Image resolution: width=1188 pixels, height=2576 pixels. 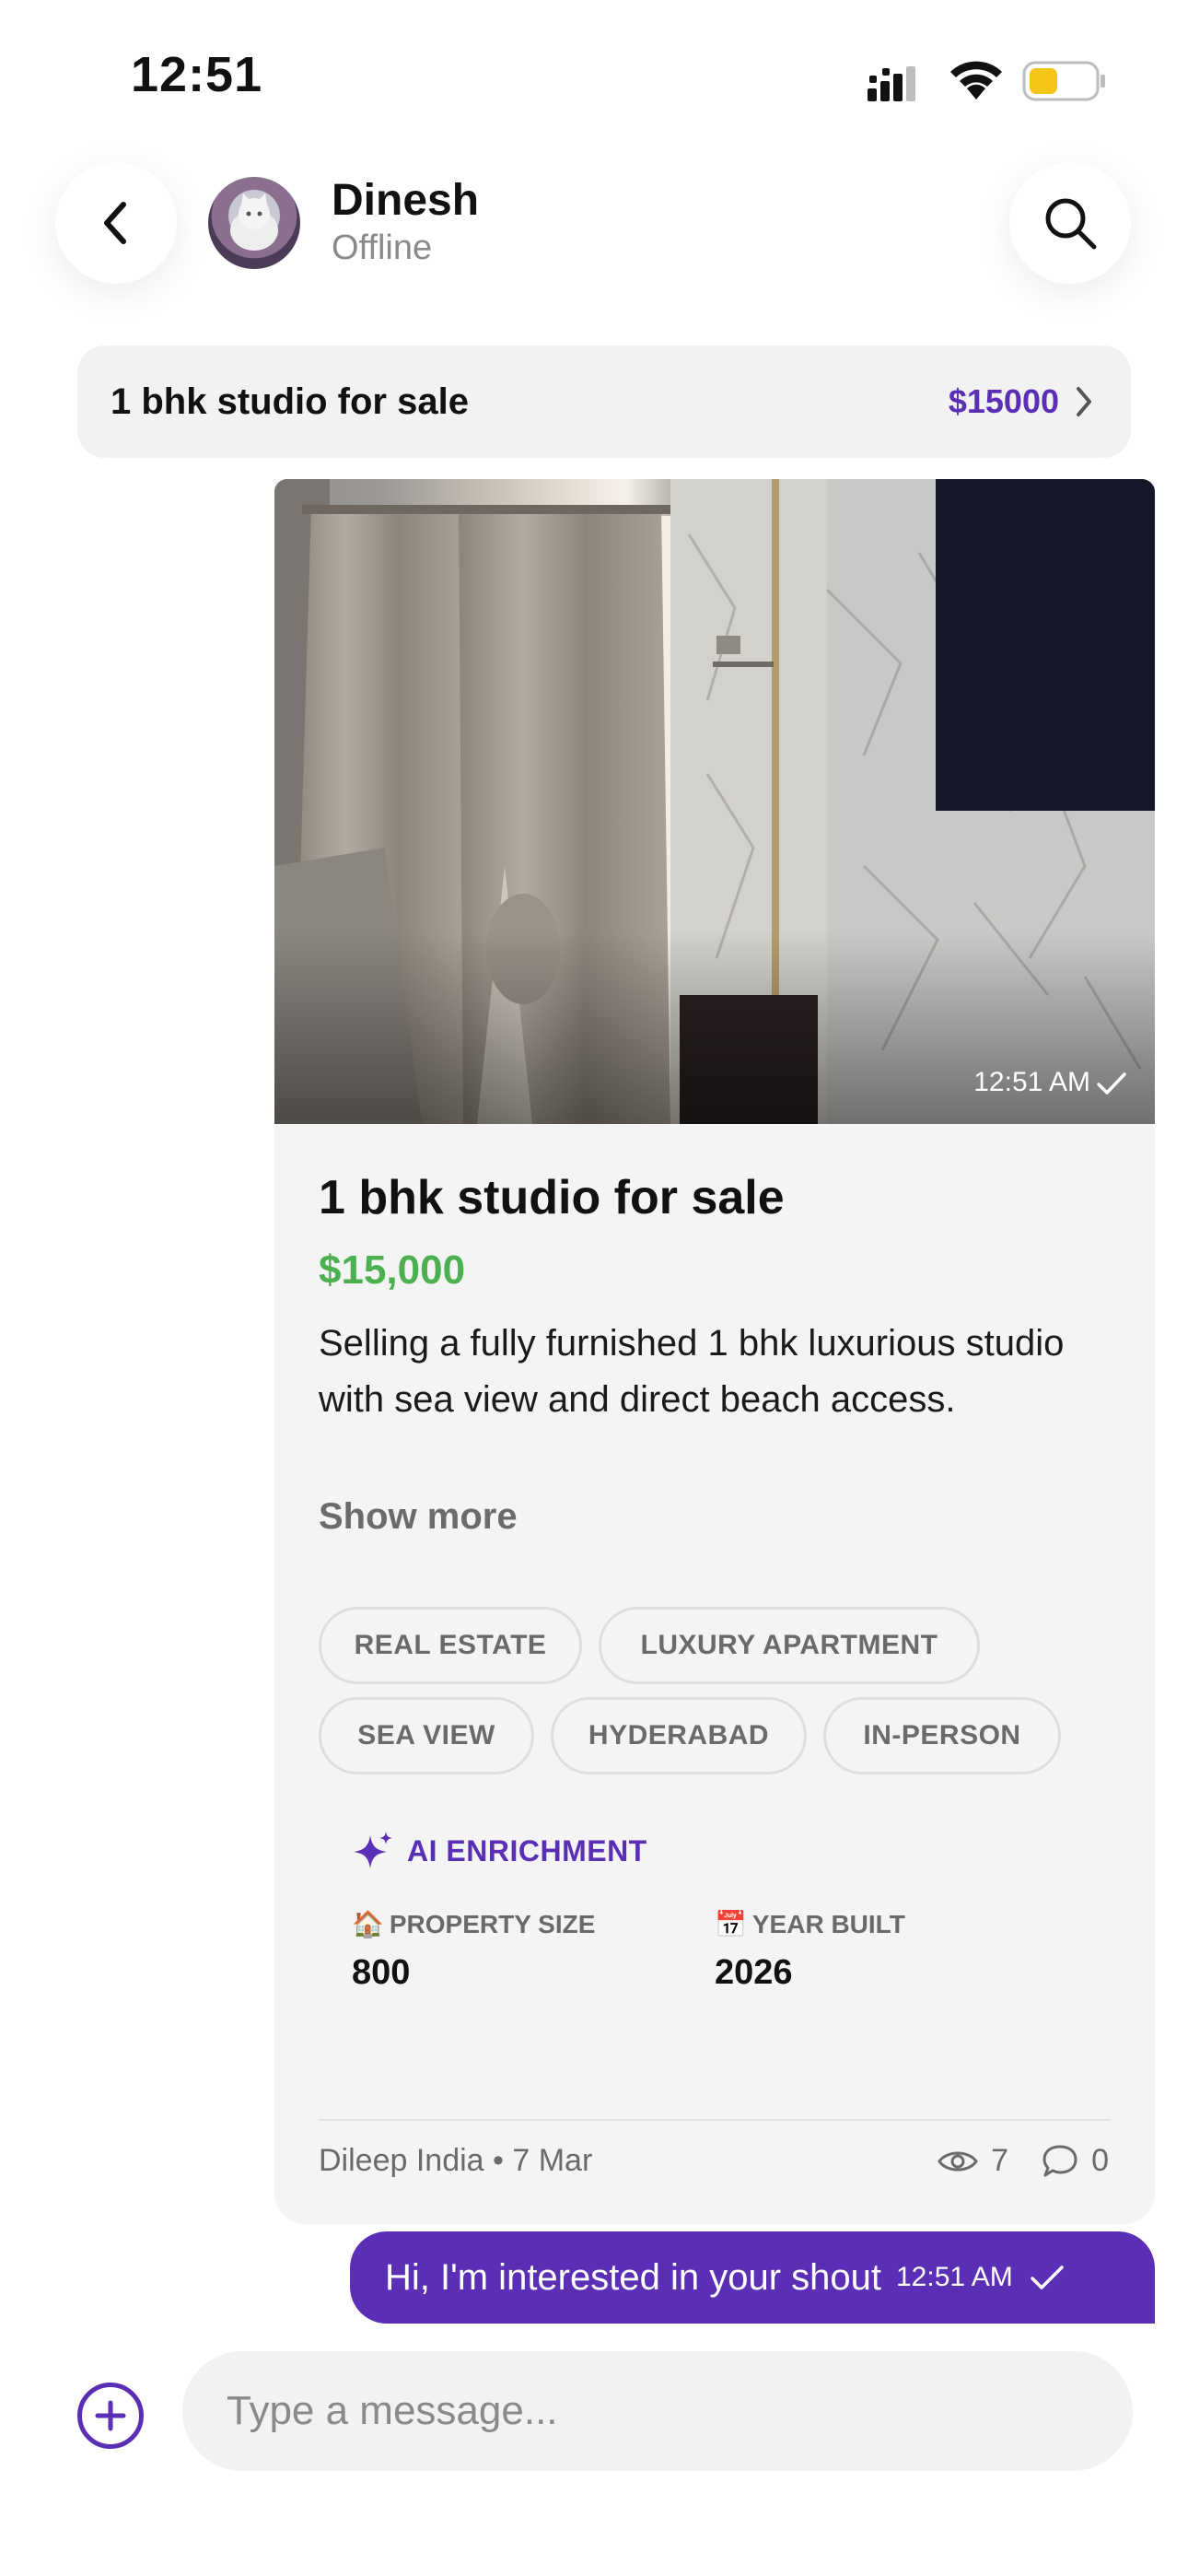 What do you see at coordinates (493, 1923) in the screenshot?
I see `property-size-label: PROPERTY SIZE` at bounding box center [493, 1923].